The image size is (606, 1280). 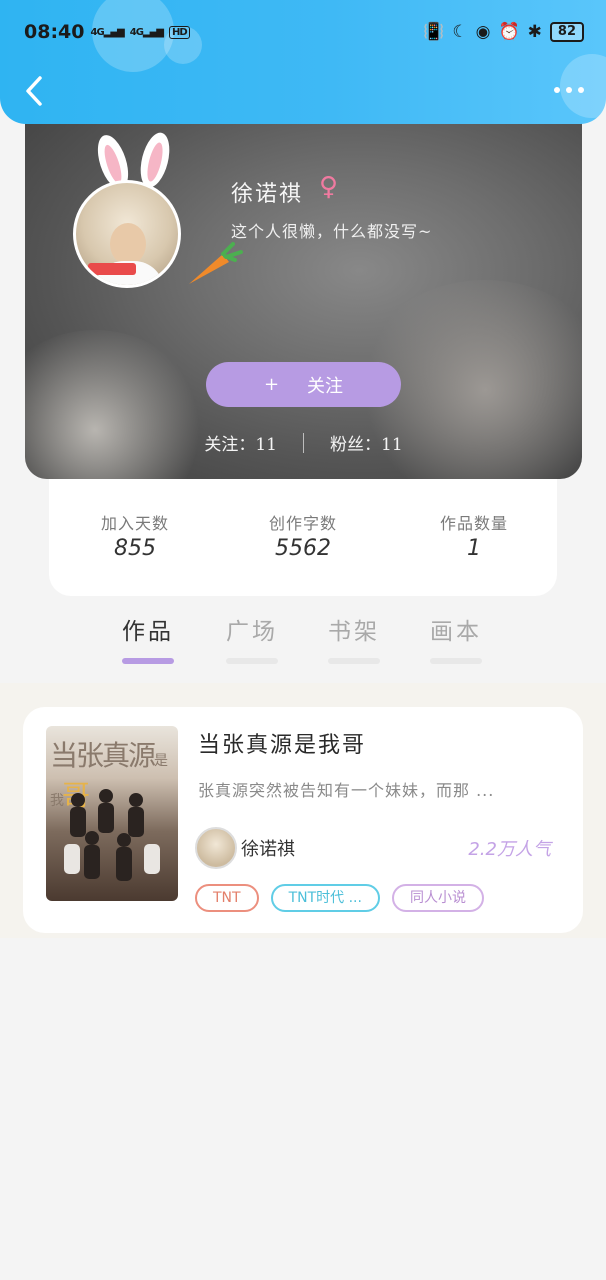 I want to click on more-options-button, so click(x=564, y=90).